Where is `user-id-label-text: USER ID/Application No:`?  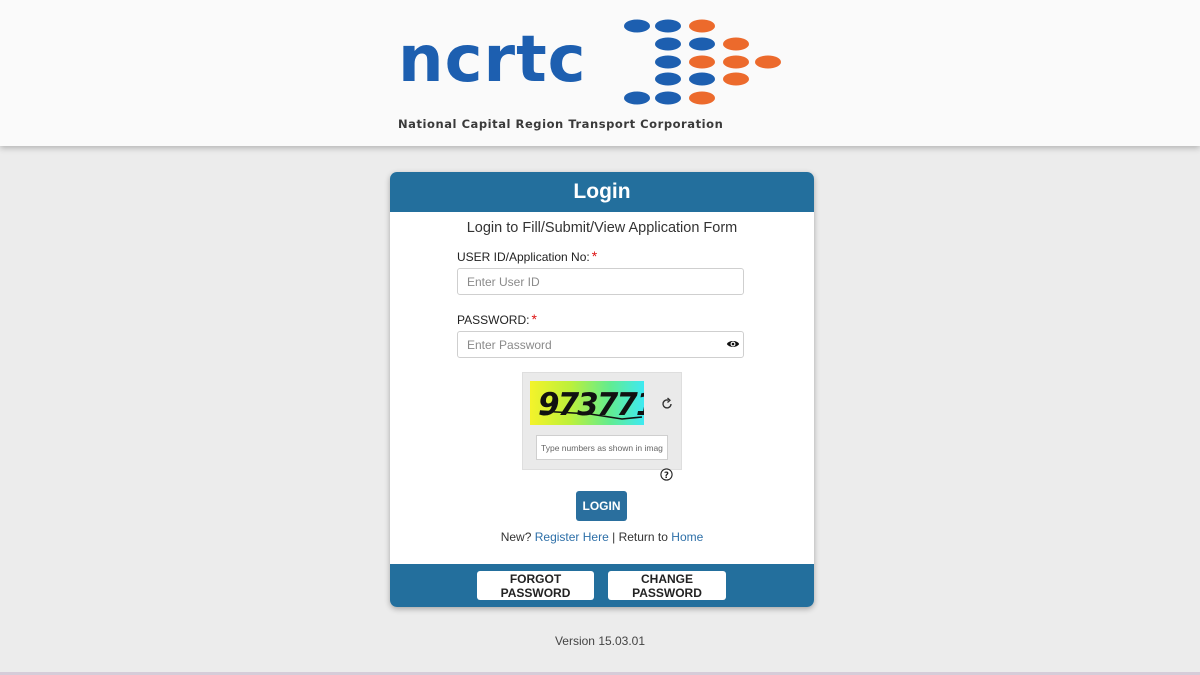 user-id-label-text: USER ID/Application No: is located at coordinates (523, 257).